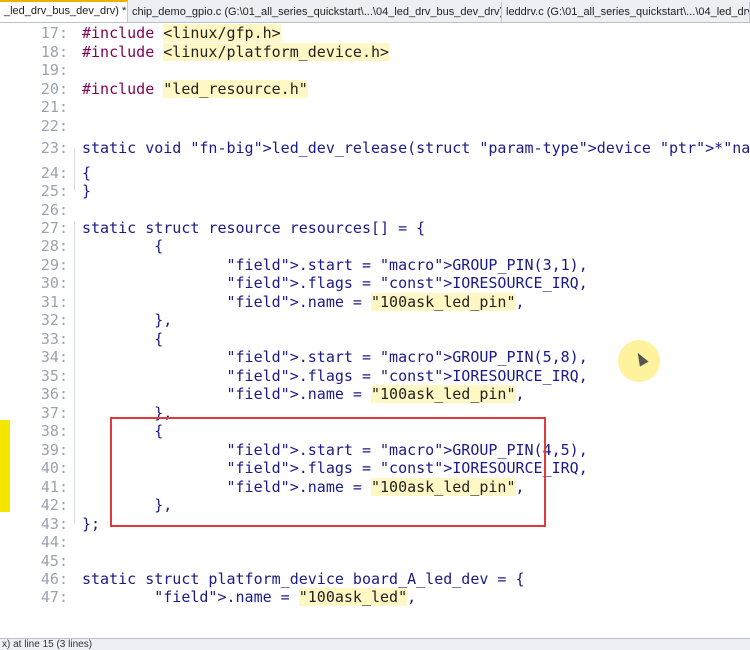  Describe the element at coordinates (54, 394) in the screenshot. I see `line-number: 36:` at that location.